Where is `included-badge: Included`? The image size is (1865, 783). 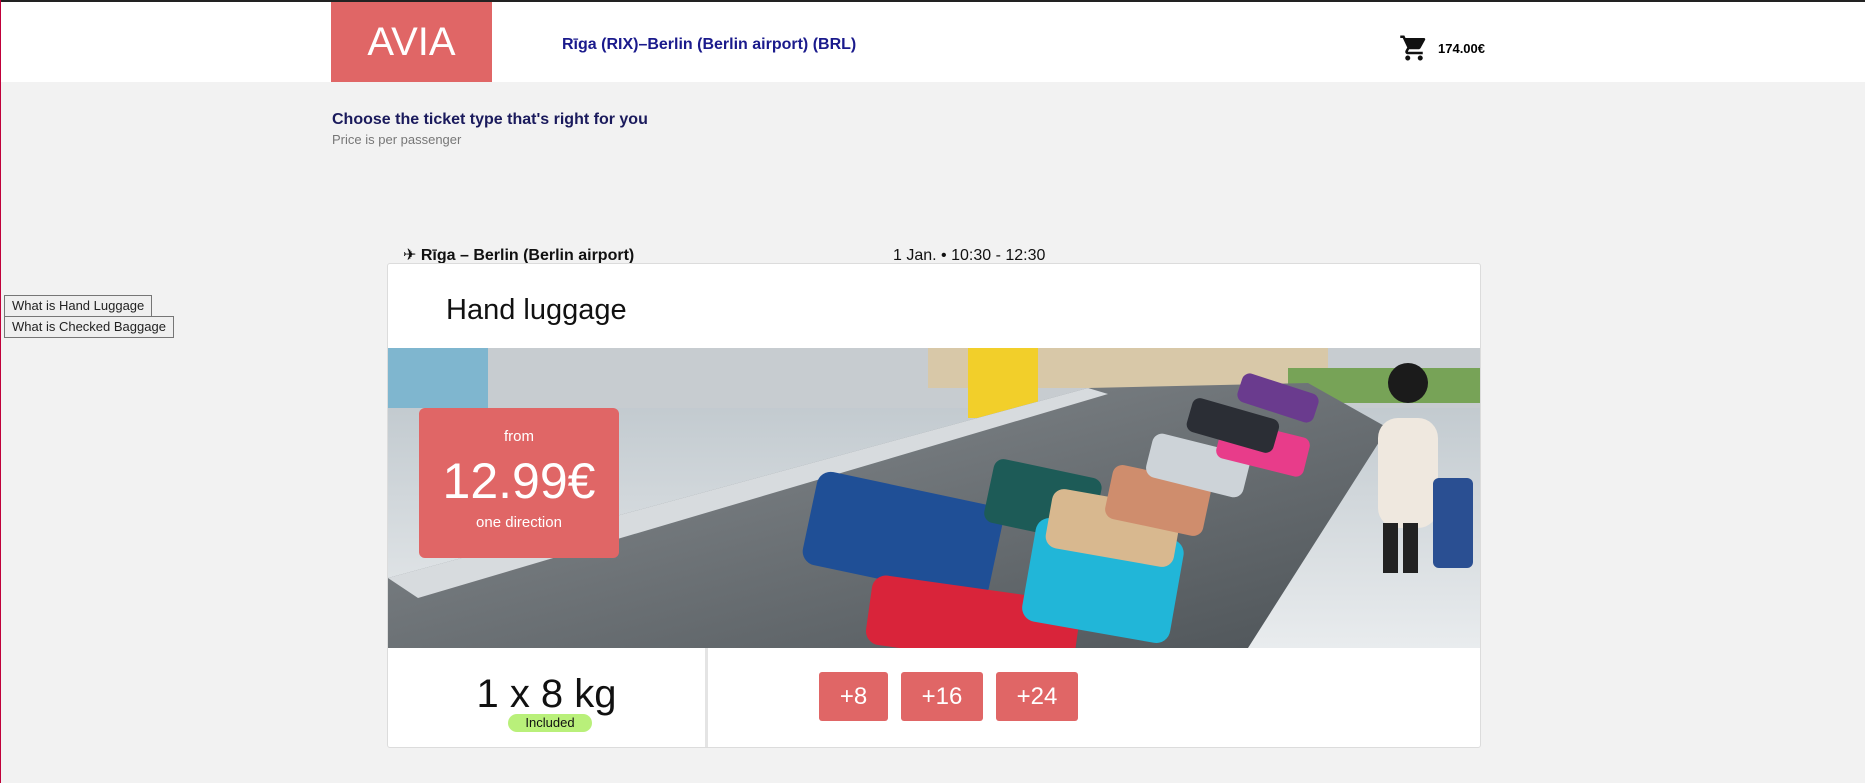
included-badge: Included is located at coordinates (550, 723).